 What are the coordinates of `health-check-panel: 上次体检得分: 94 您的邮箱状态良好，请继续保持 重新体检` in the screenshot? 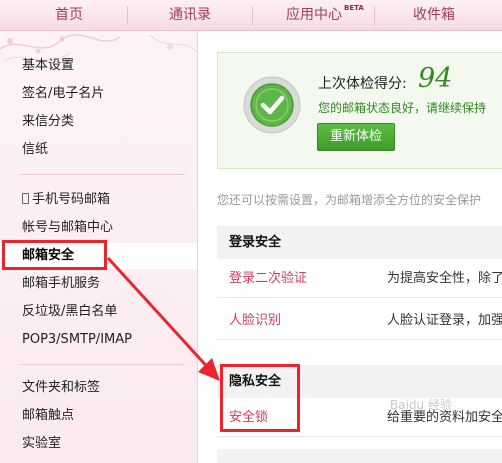 It's located at (359, 110).